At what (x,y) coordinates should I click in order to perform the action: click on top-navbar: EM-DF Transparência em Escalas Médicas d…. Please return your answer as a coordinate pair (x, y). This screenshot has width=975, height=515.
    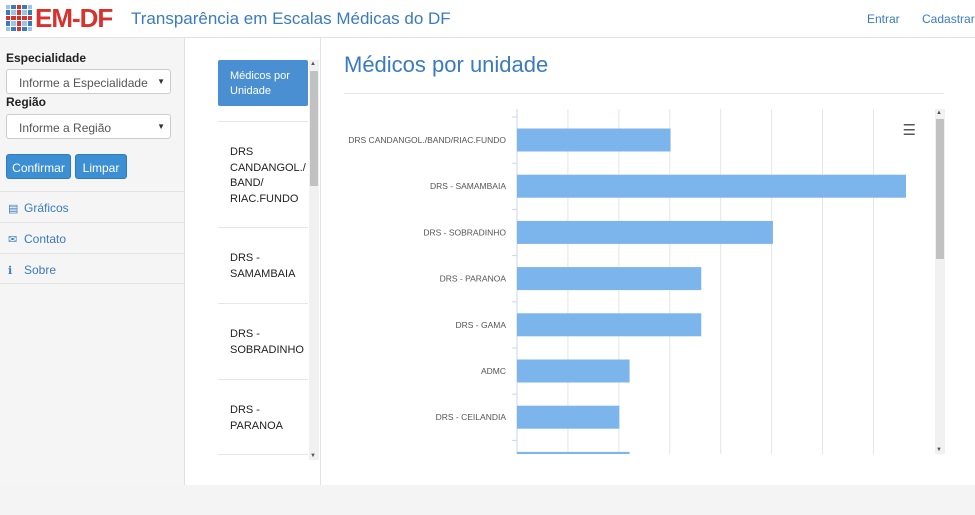
    Looking at the image, I should click on (487, 19).